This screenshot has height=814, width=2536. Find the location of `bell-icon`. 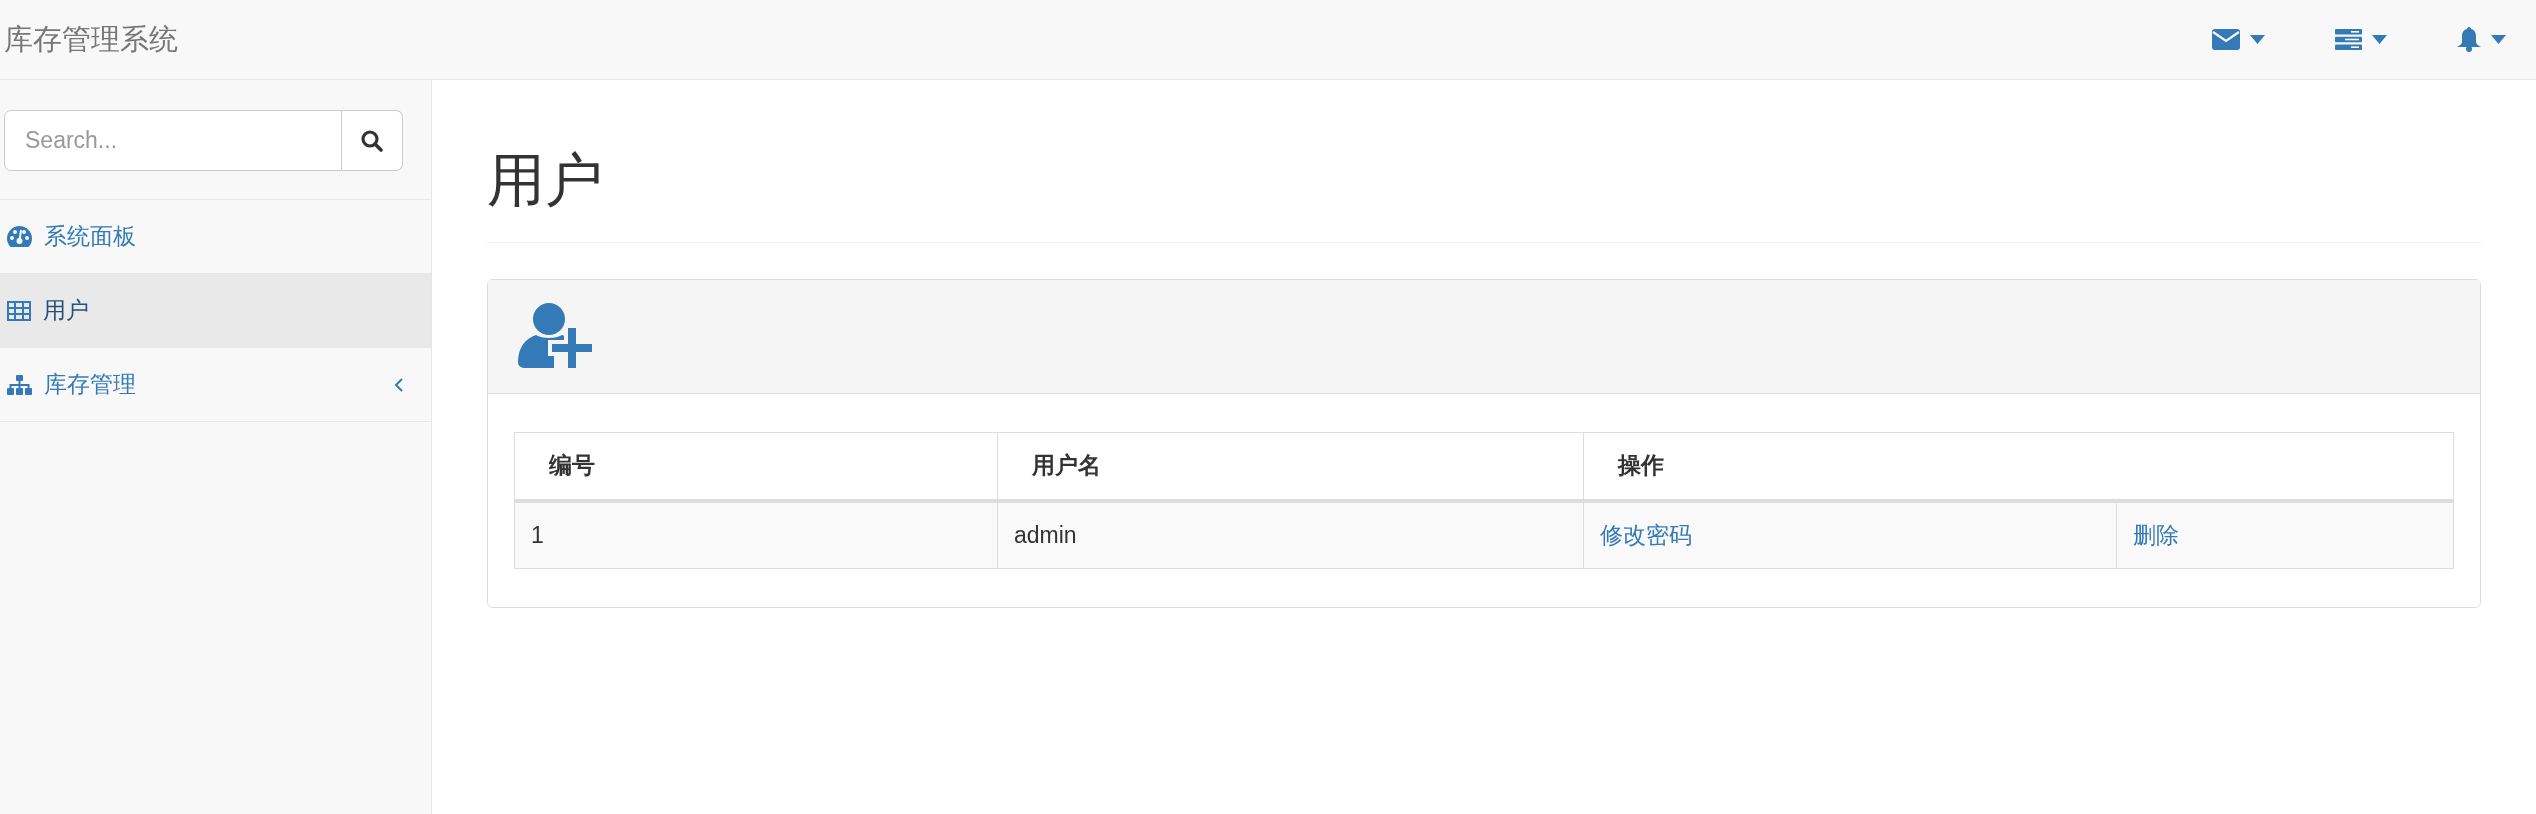

bell-icon is located at coordinates (2469, 39).